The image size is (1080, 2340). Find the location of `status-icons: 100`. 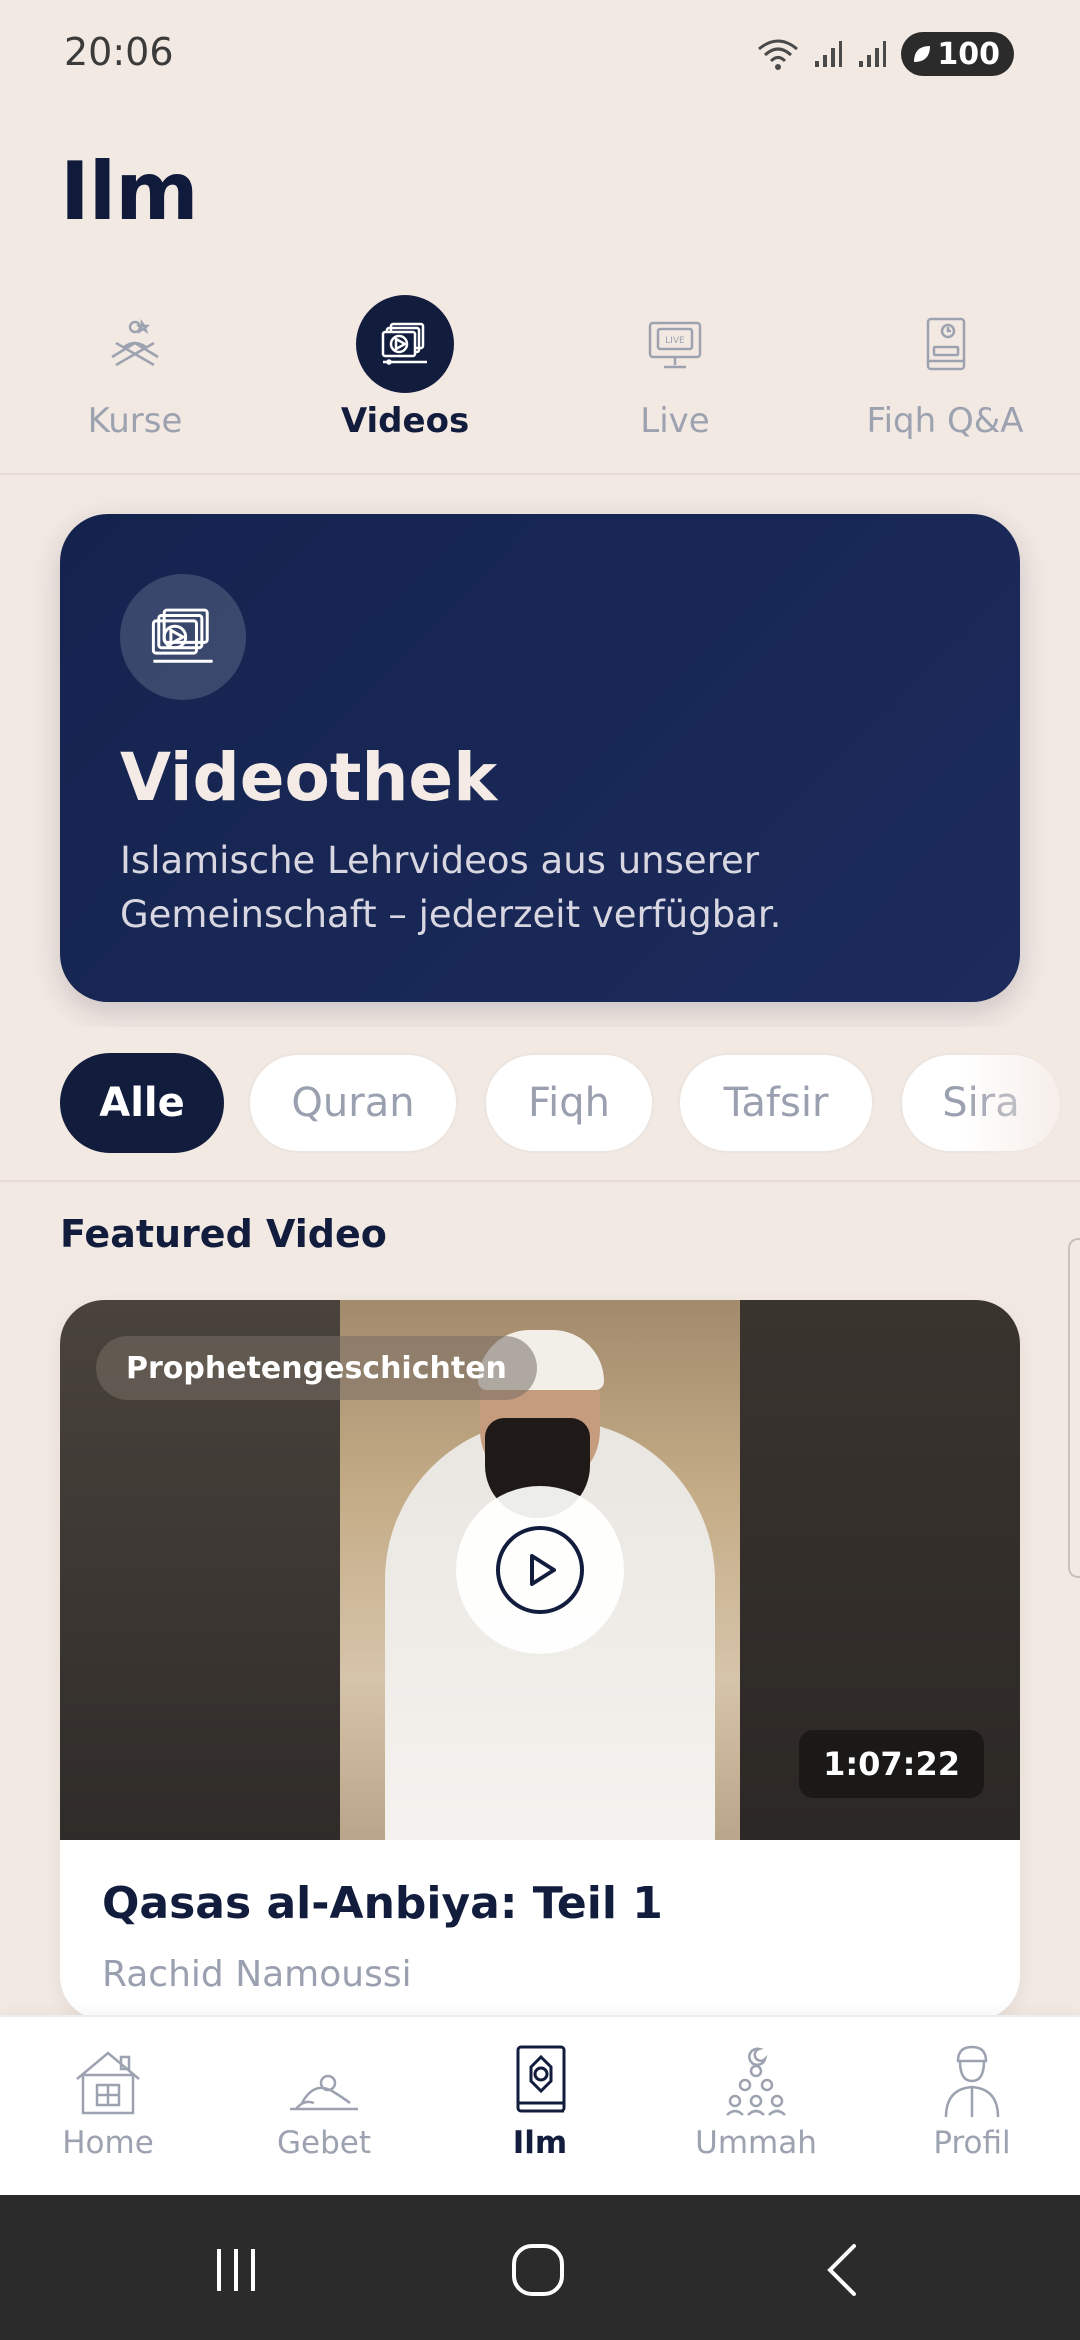

status-icons: 100 is located at coordinates (885, 54).